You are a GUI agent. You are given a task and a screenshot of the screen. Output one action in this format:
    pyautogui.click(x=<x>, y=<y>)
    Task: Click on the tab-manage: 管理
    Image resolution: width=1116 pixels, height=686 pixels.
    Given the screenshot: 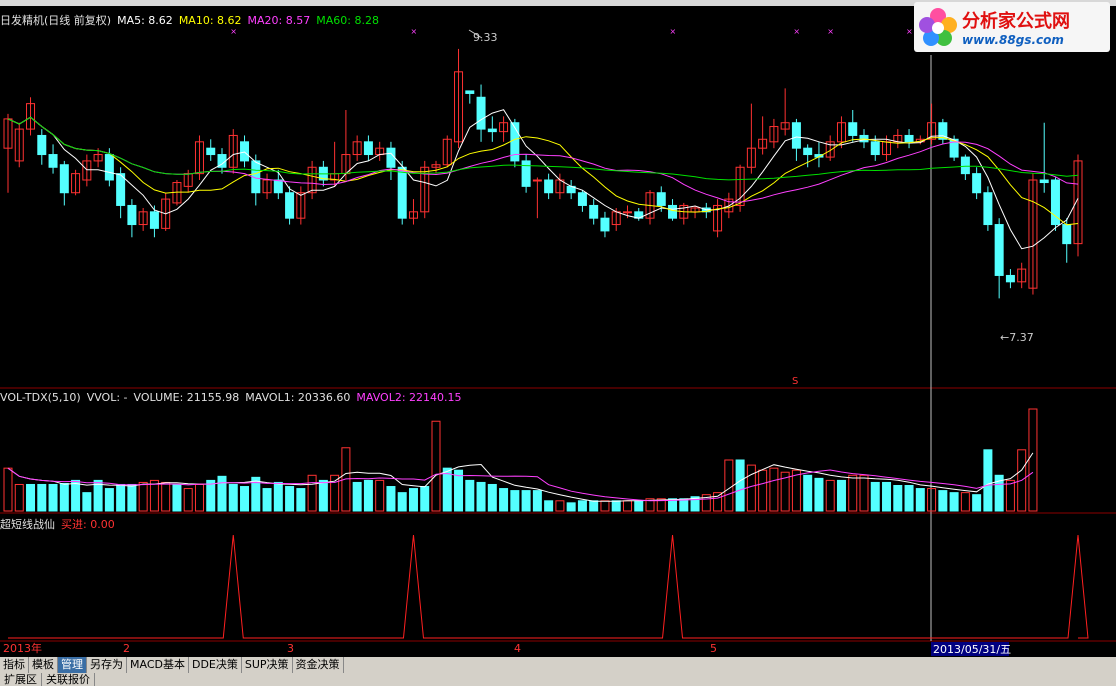 What is the action you would take?
    pyautogui.click(x=72, y=665)
    